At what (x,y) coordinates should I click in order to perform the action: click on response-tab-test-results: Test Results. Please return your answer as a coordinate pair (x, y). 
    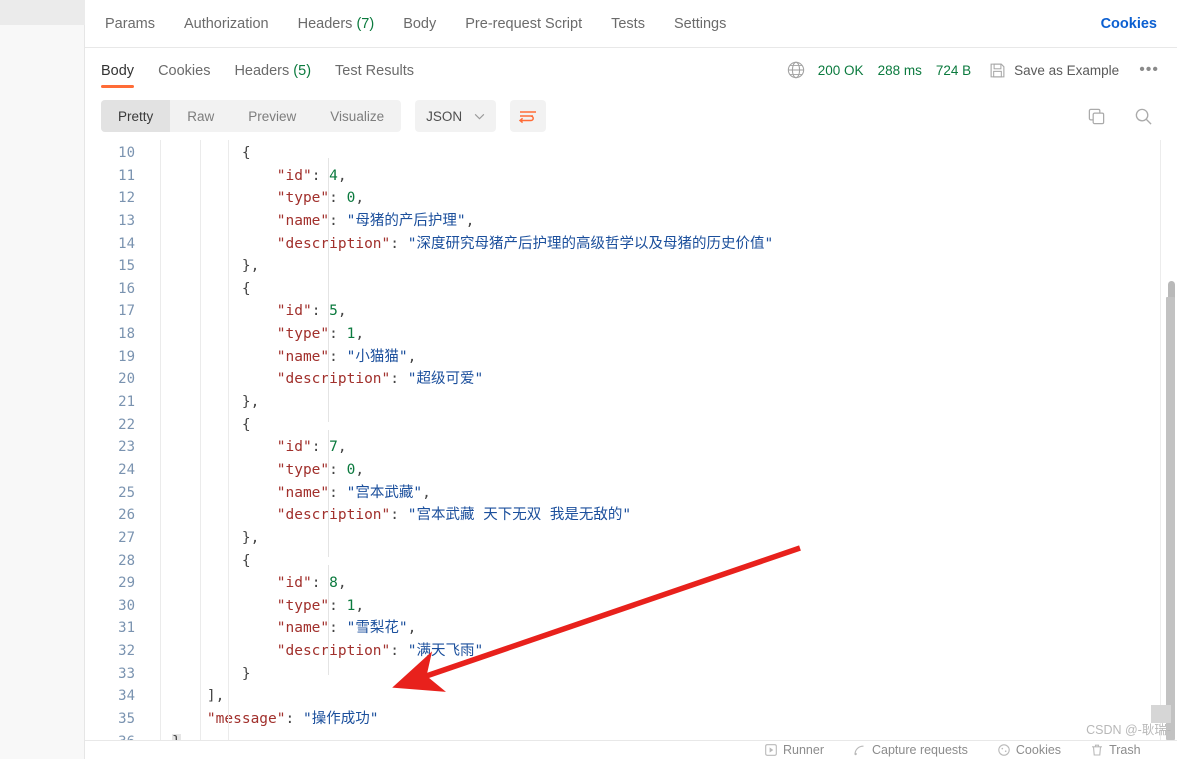
    Looking at the image, I should click on (374, 70).